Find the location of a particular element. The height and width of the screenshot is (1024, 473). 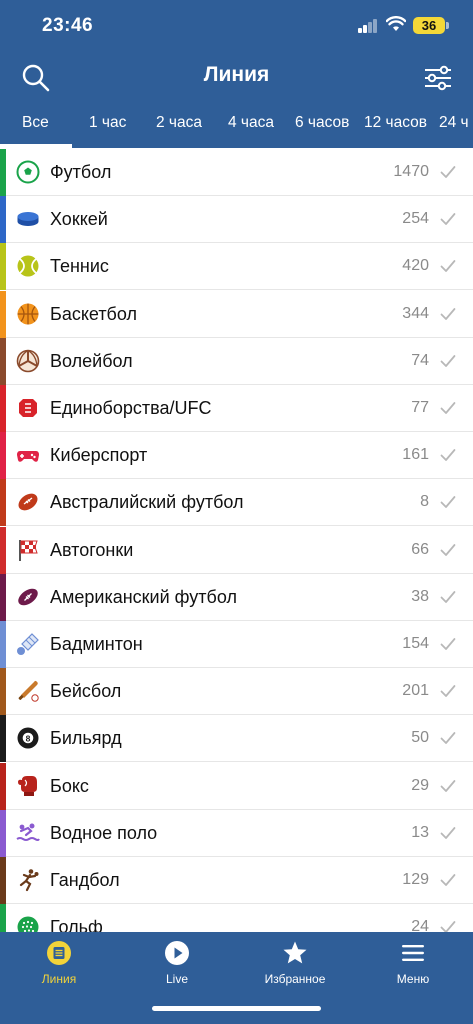

svg-text: 8 is located at coordinates (28, 739).